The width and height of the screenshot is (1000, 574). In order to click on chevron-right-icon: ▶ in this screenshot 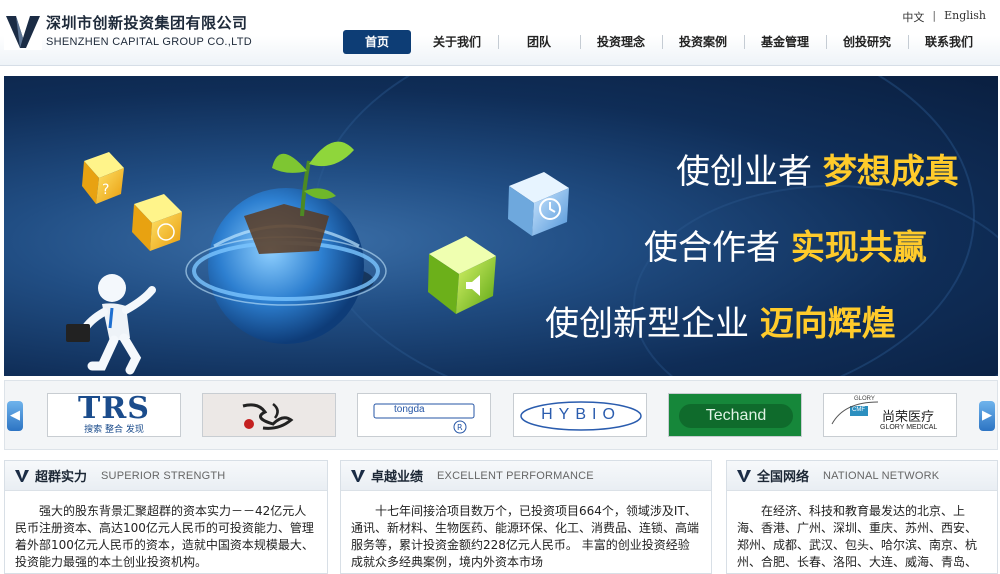, I will do `click(987, 415)`.